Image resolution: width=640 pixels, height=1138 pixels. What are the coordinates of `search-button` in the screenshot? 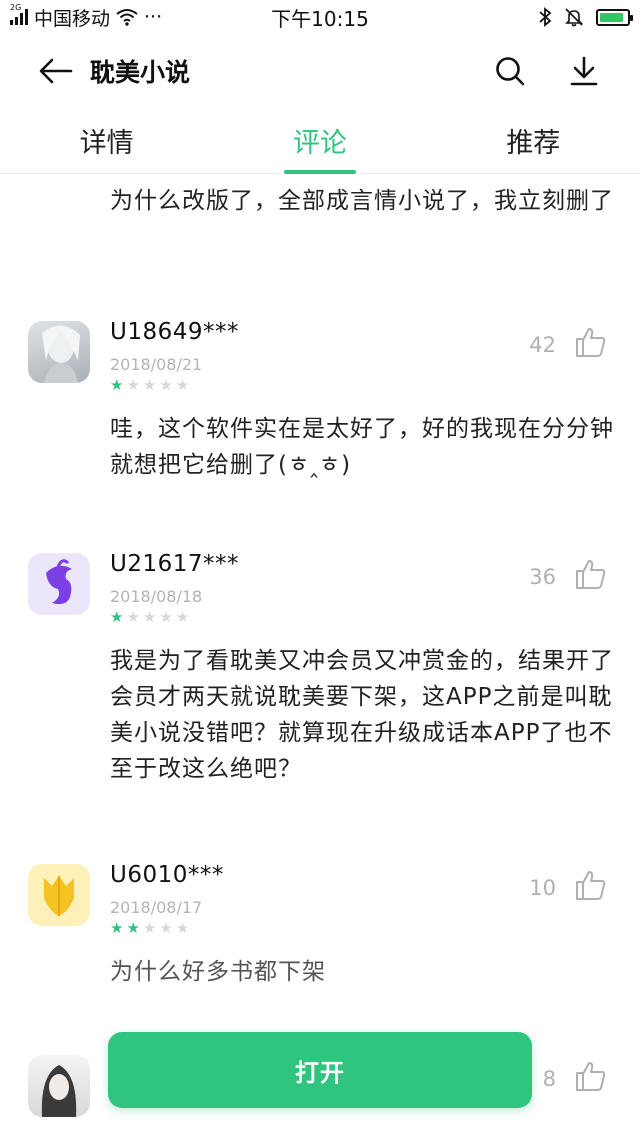 It's located at (510, 71).